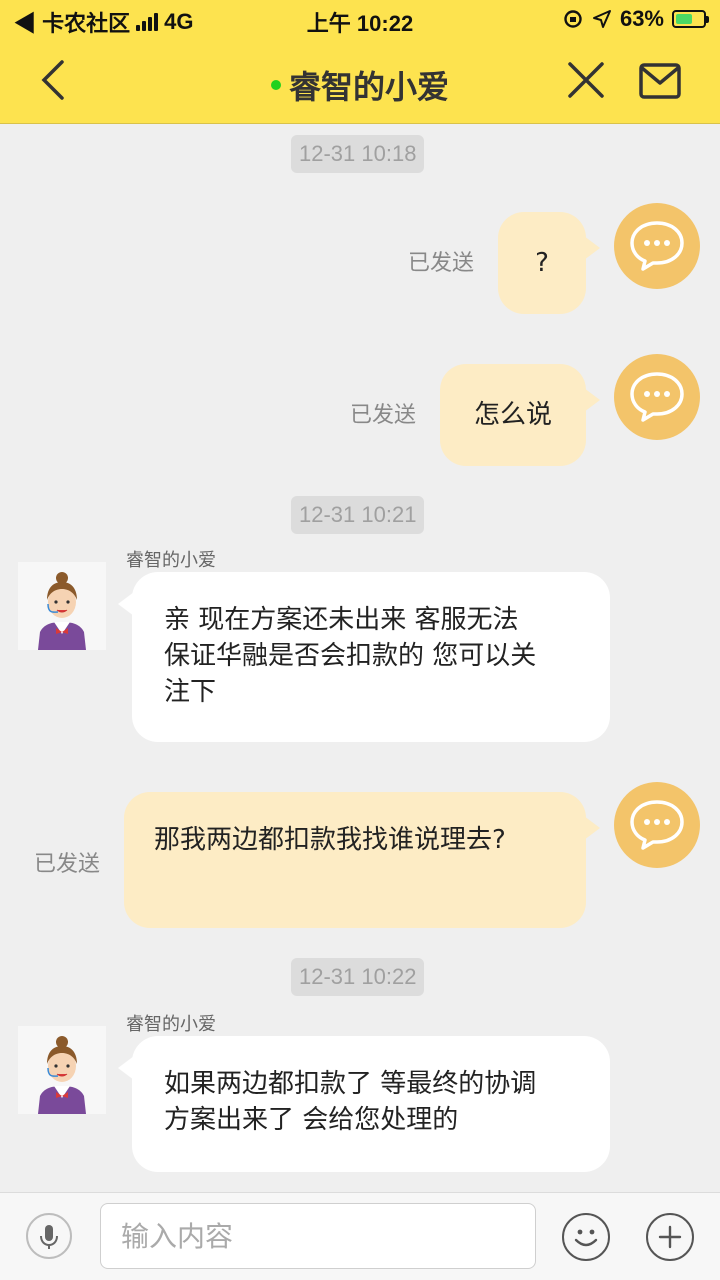  I want to click on rotation-lock-icon, so click(573, 19).